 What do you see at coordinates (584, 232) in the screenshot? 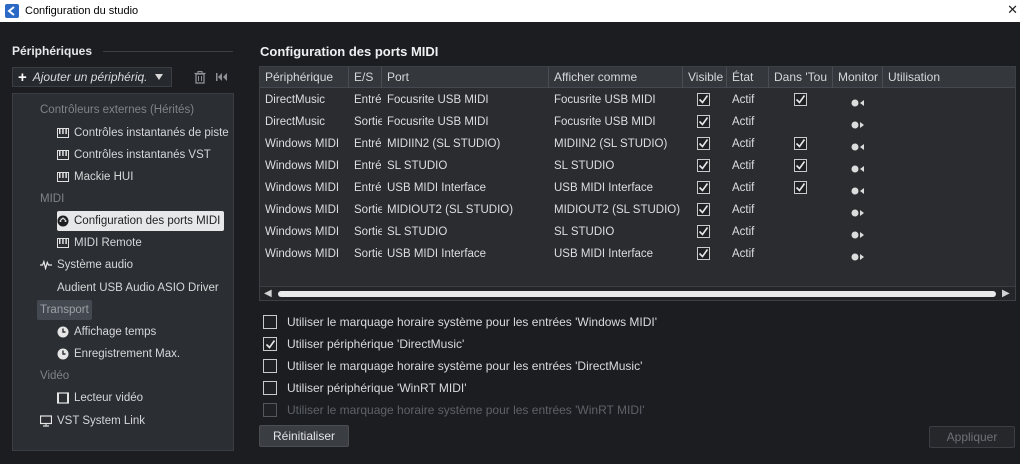
I see `cell-display-as: SL STUDIO` at bounding box center [584, 232].